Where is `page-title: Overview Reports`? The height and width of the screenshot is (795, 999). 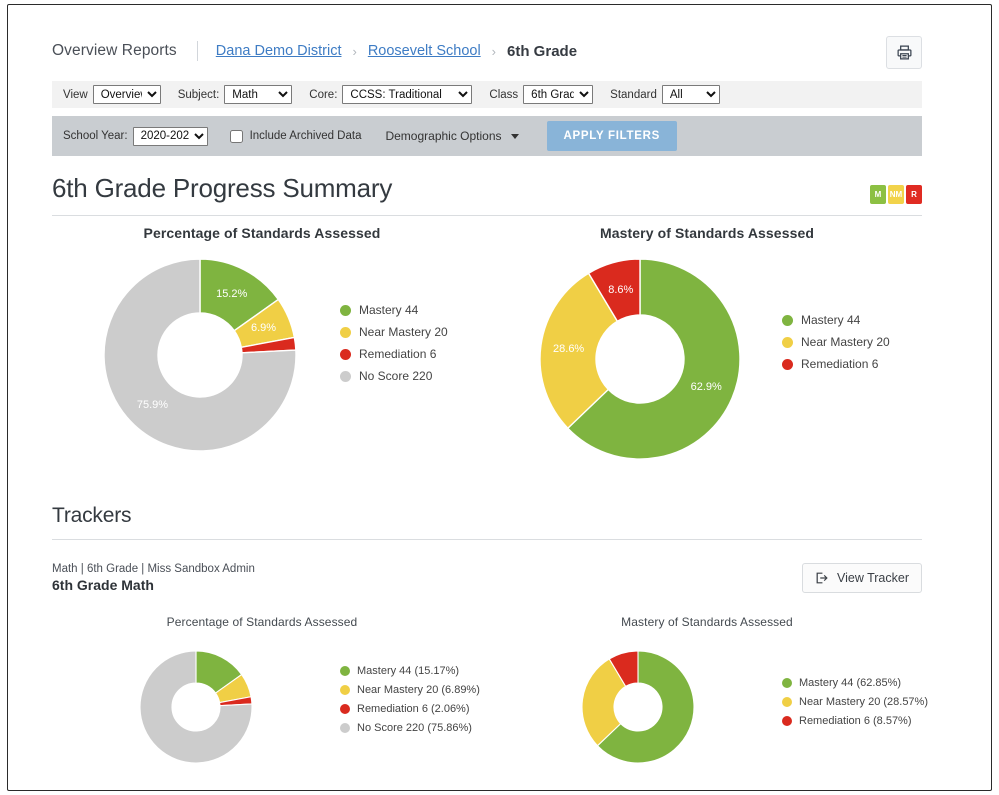 page-title: Overview Reports is located at coordinates (114, 50).